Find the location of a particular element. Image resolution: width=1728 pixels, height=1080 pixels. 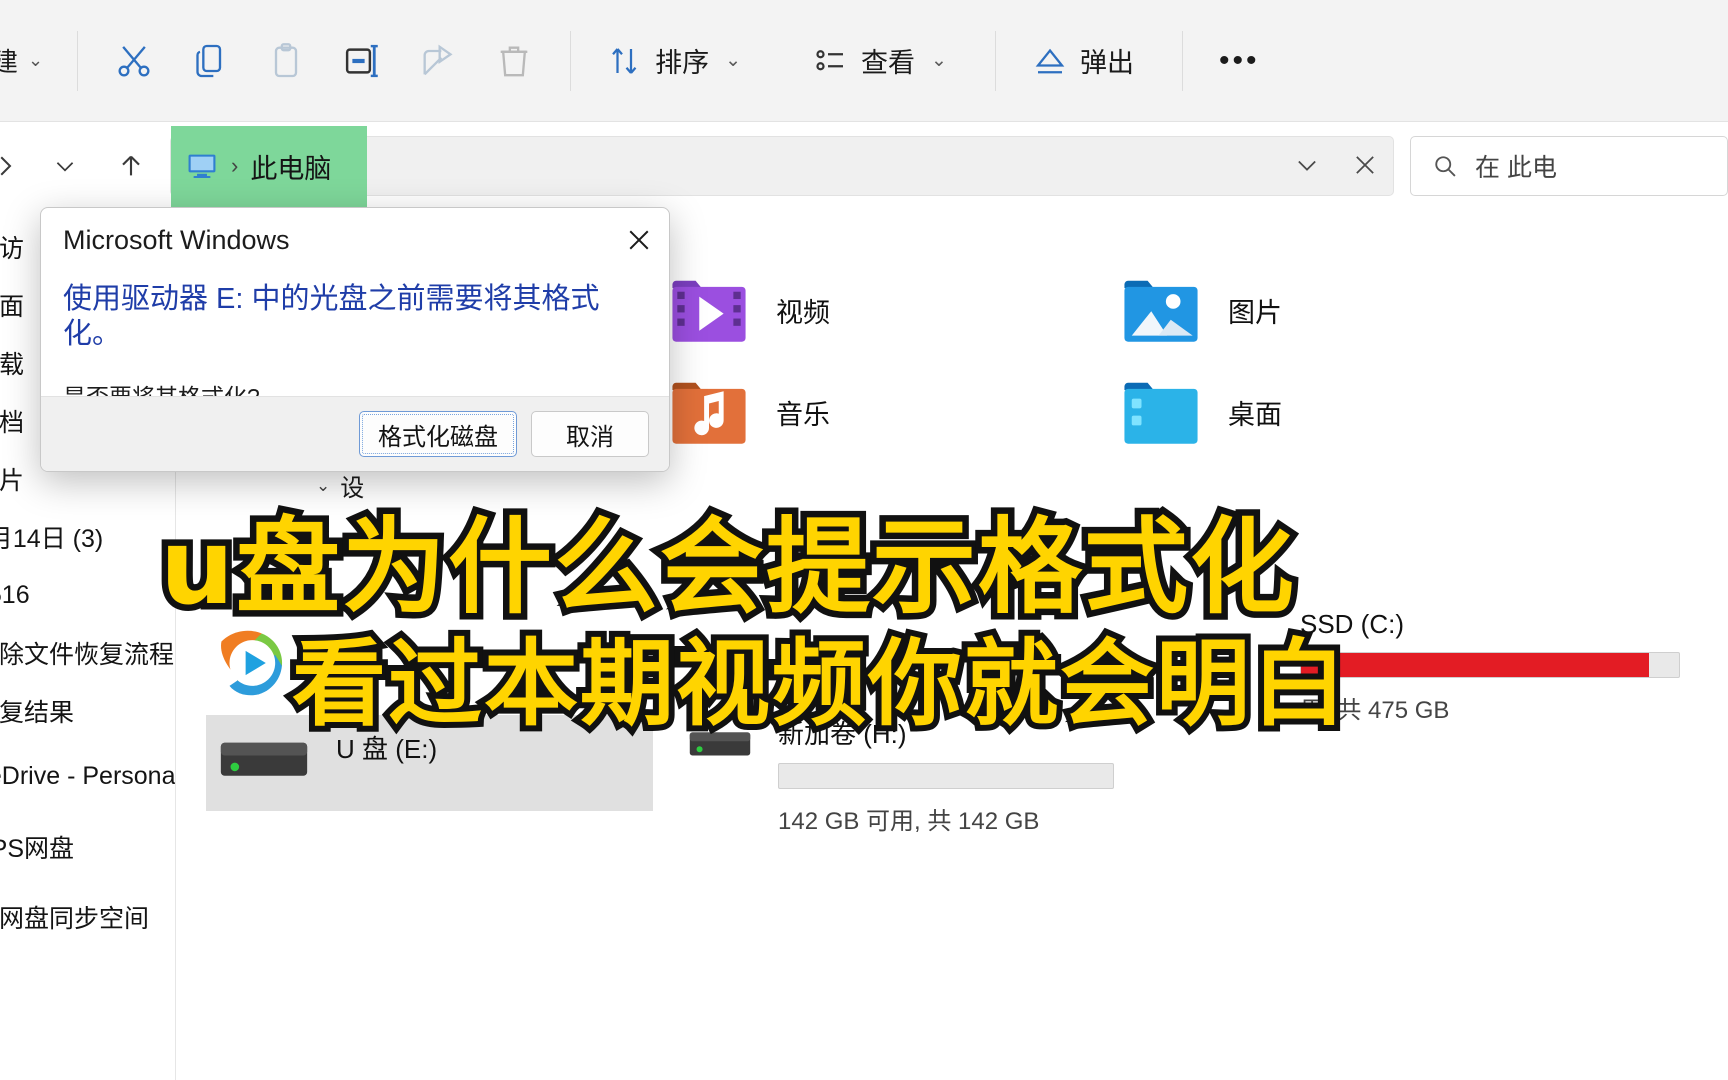

sort-icon is located at coordinates (624, 60).